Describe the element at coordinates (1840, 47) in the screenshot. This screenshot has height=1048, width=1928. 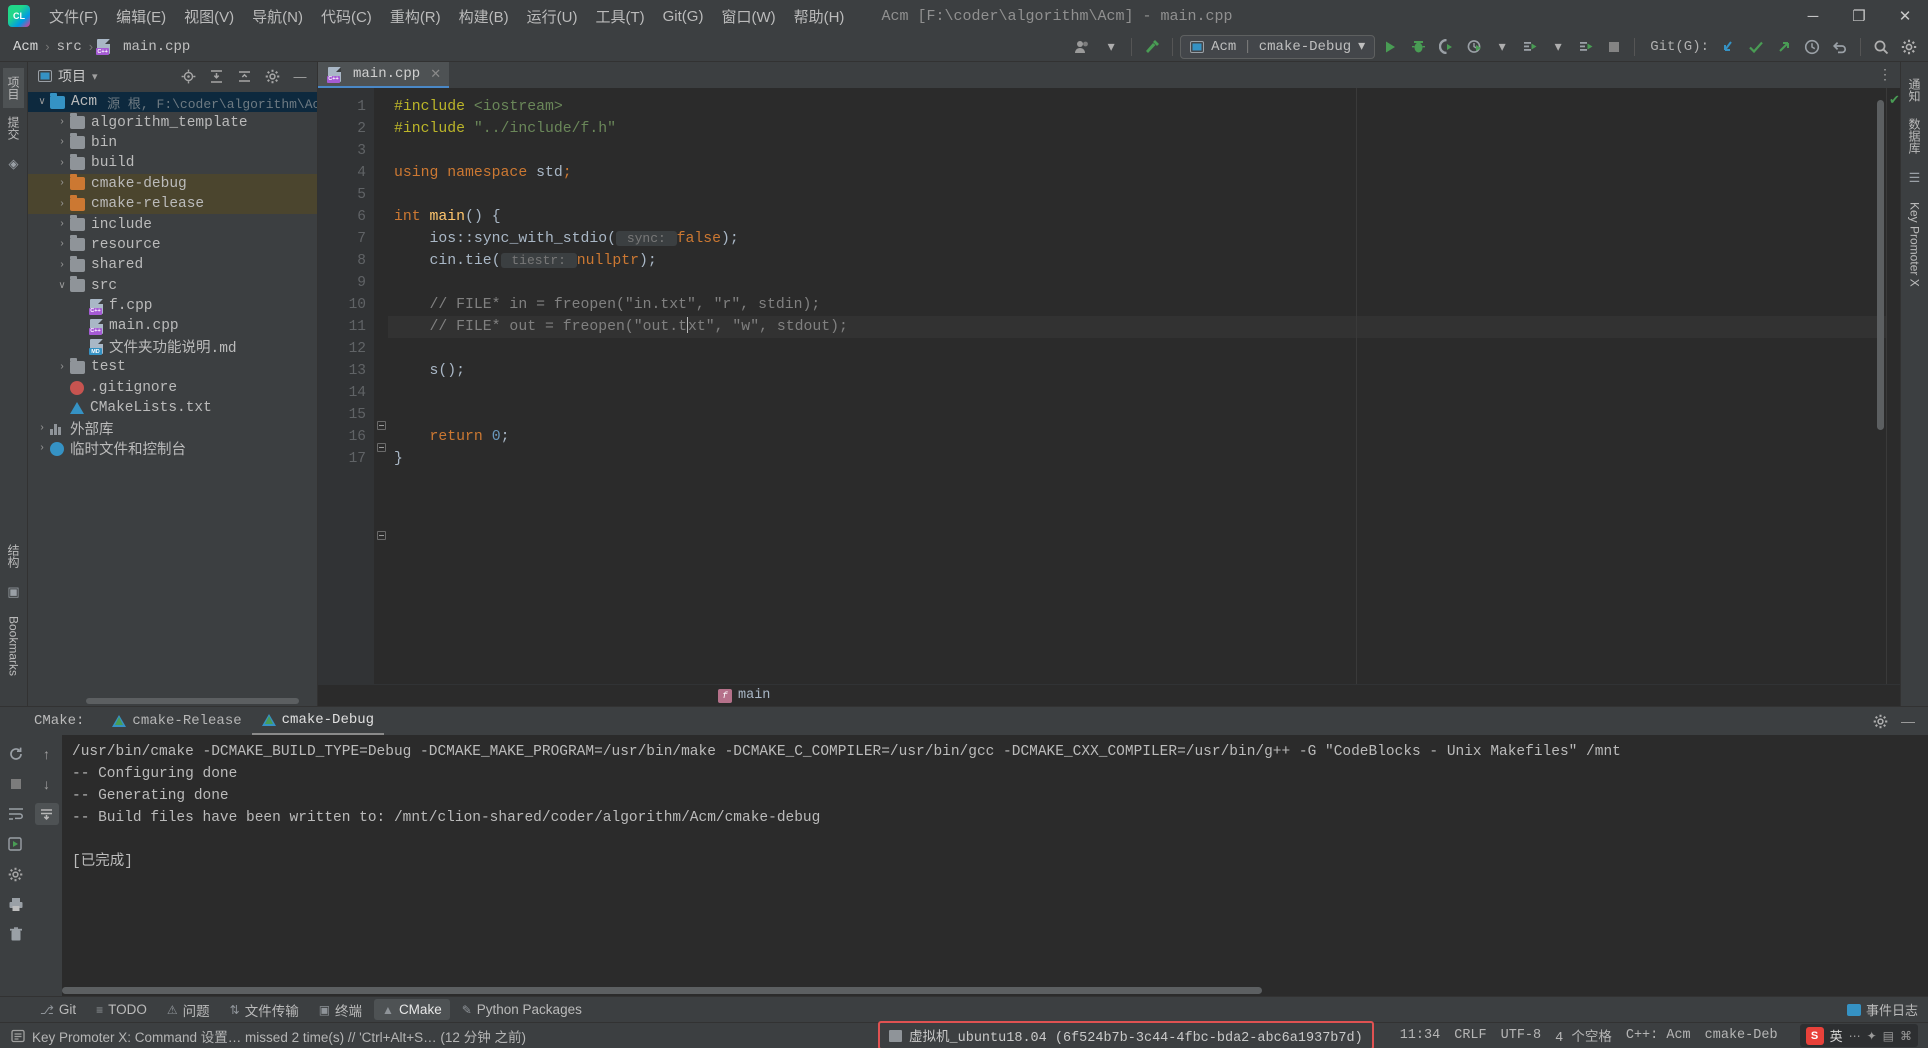
I see `git-rollback-icon` at that location.